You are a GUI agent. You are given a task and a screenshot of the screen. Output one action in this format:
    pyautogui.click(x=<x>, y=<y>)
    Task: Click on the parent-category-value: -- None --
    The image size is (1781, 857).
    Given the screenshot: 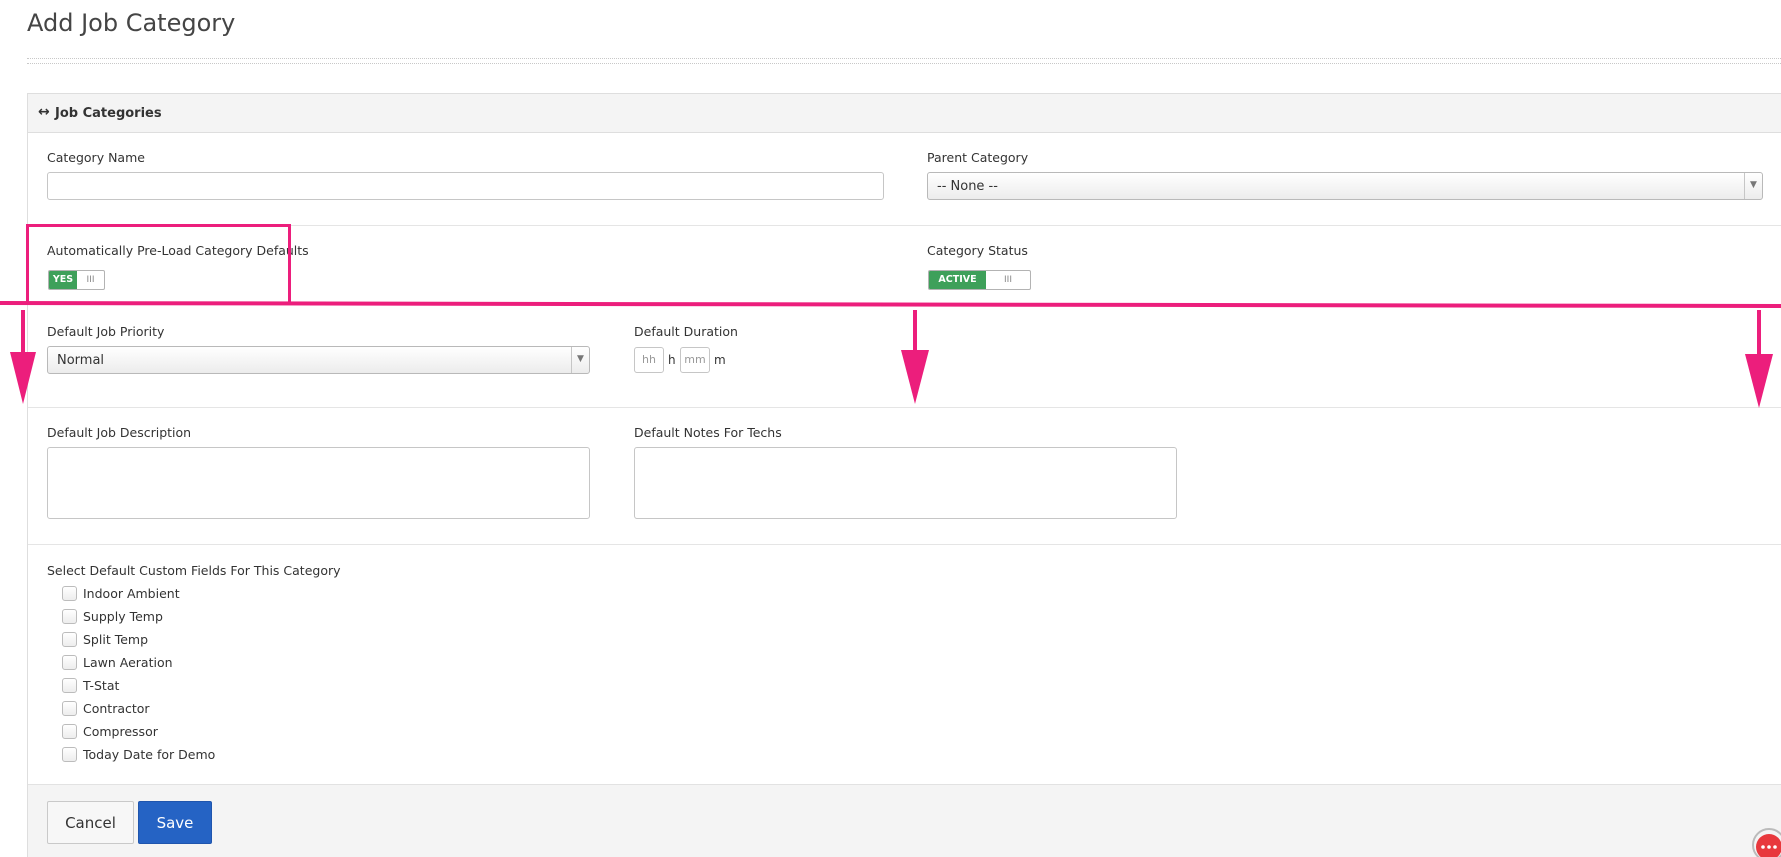 What is the action you would take?
    pyautogui.click(x=967, y=186)
    